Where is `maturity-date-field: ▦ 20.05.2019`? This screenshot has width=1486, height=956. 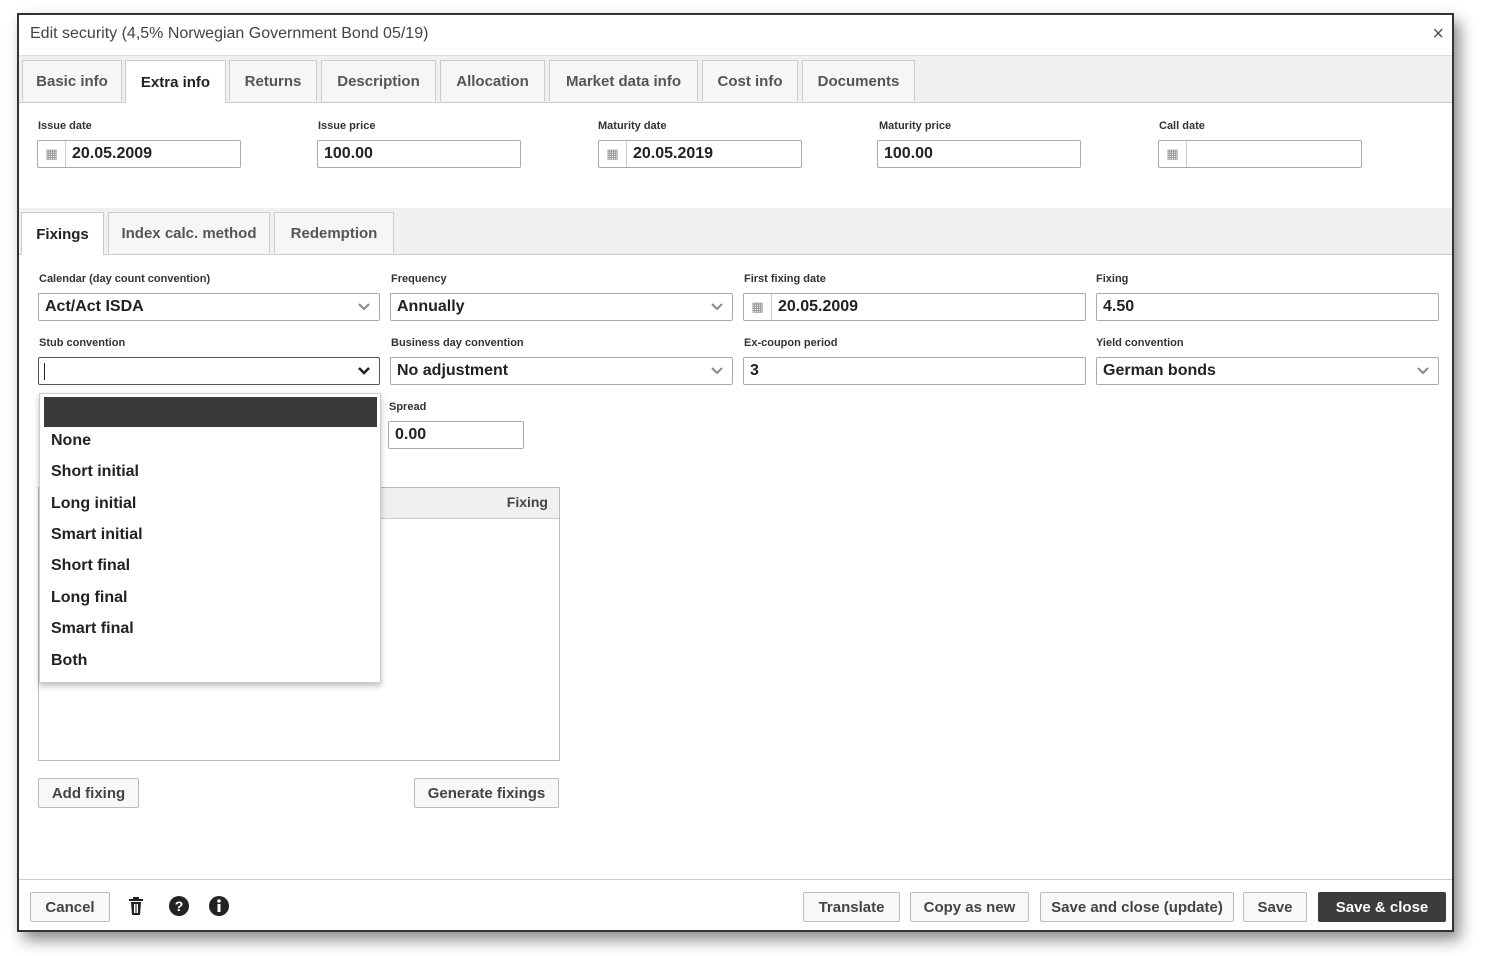 maturity-date-field: ▦ 20.05.2019 is located at coordinates (700, 154).